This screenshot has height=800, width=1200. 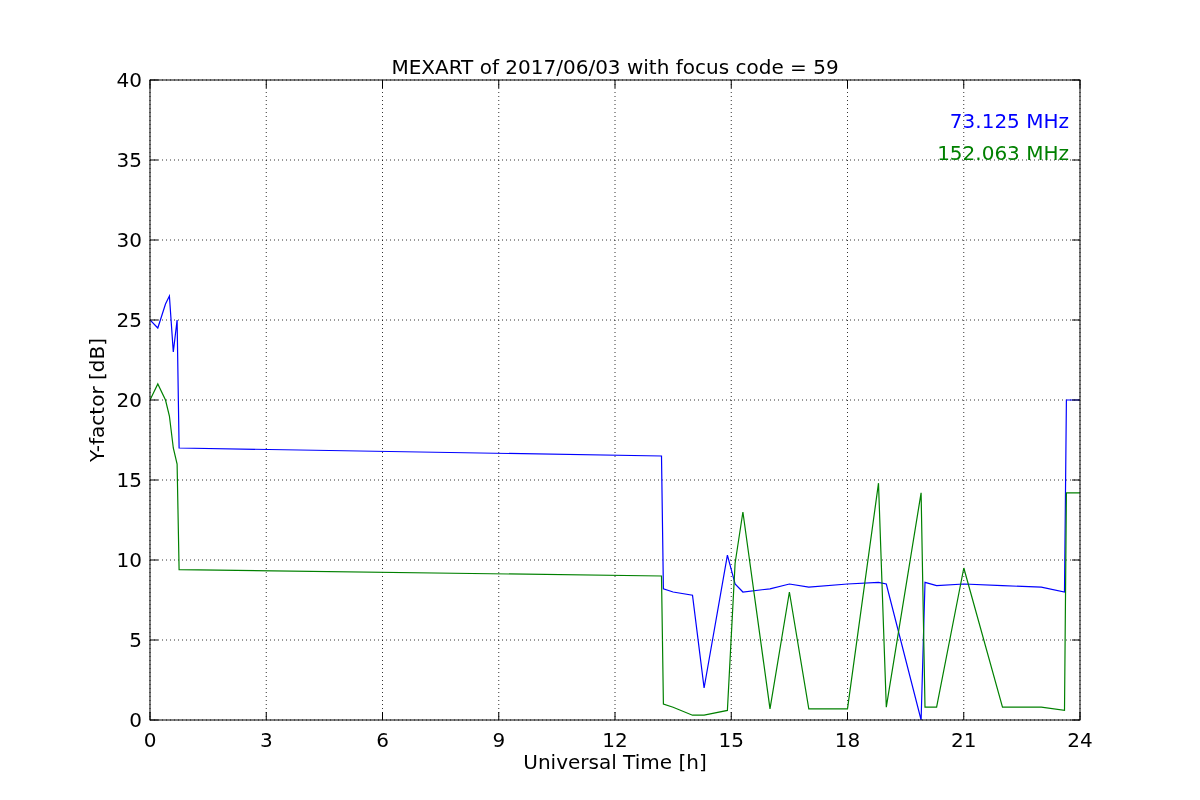 What do you see at coordinates (964, 740) in the screenshot?
I see `x-tick-label: 21` at bounding box center [964, 740].